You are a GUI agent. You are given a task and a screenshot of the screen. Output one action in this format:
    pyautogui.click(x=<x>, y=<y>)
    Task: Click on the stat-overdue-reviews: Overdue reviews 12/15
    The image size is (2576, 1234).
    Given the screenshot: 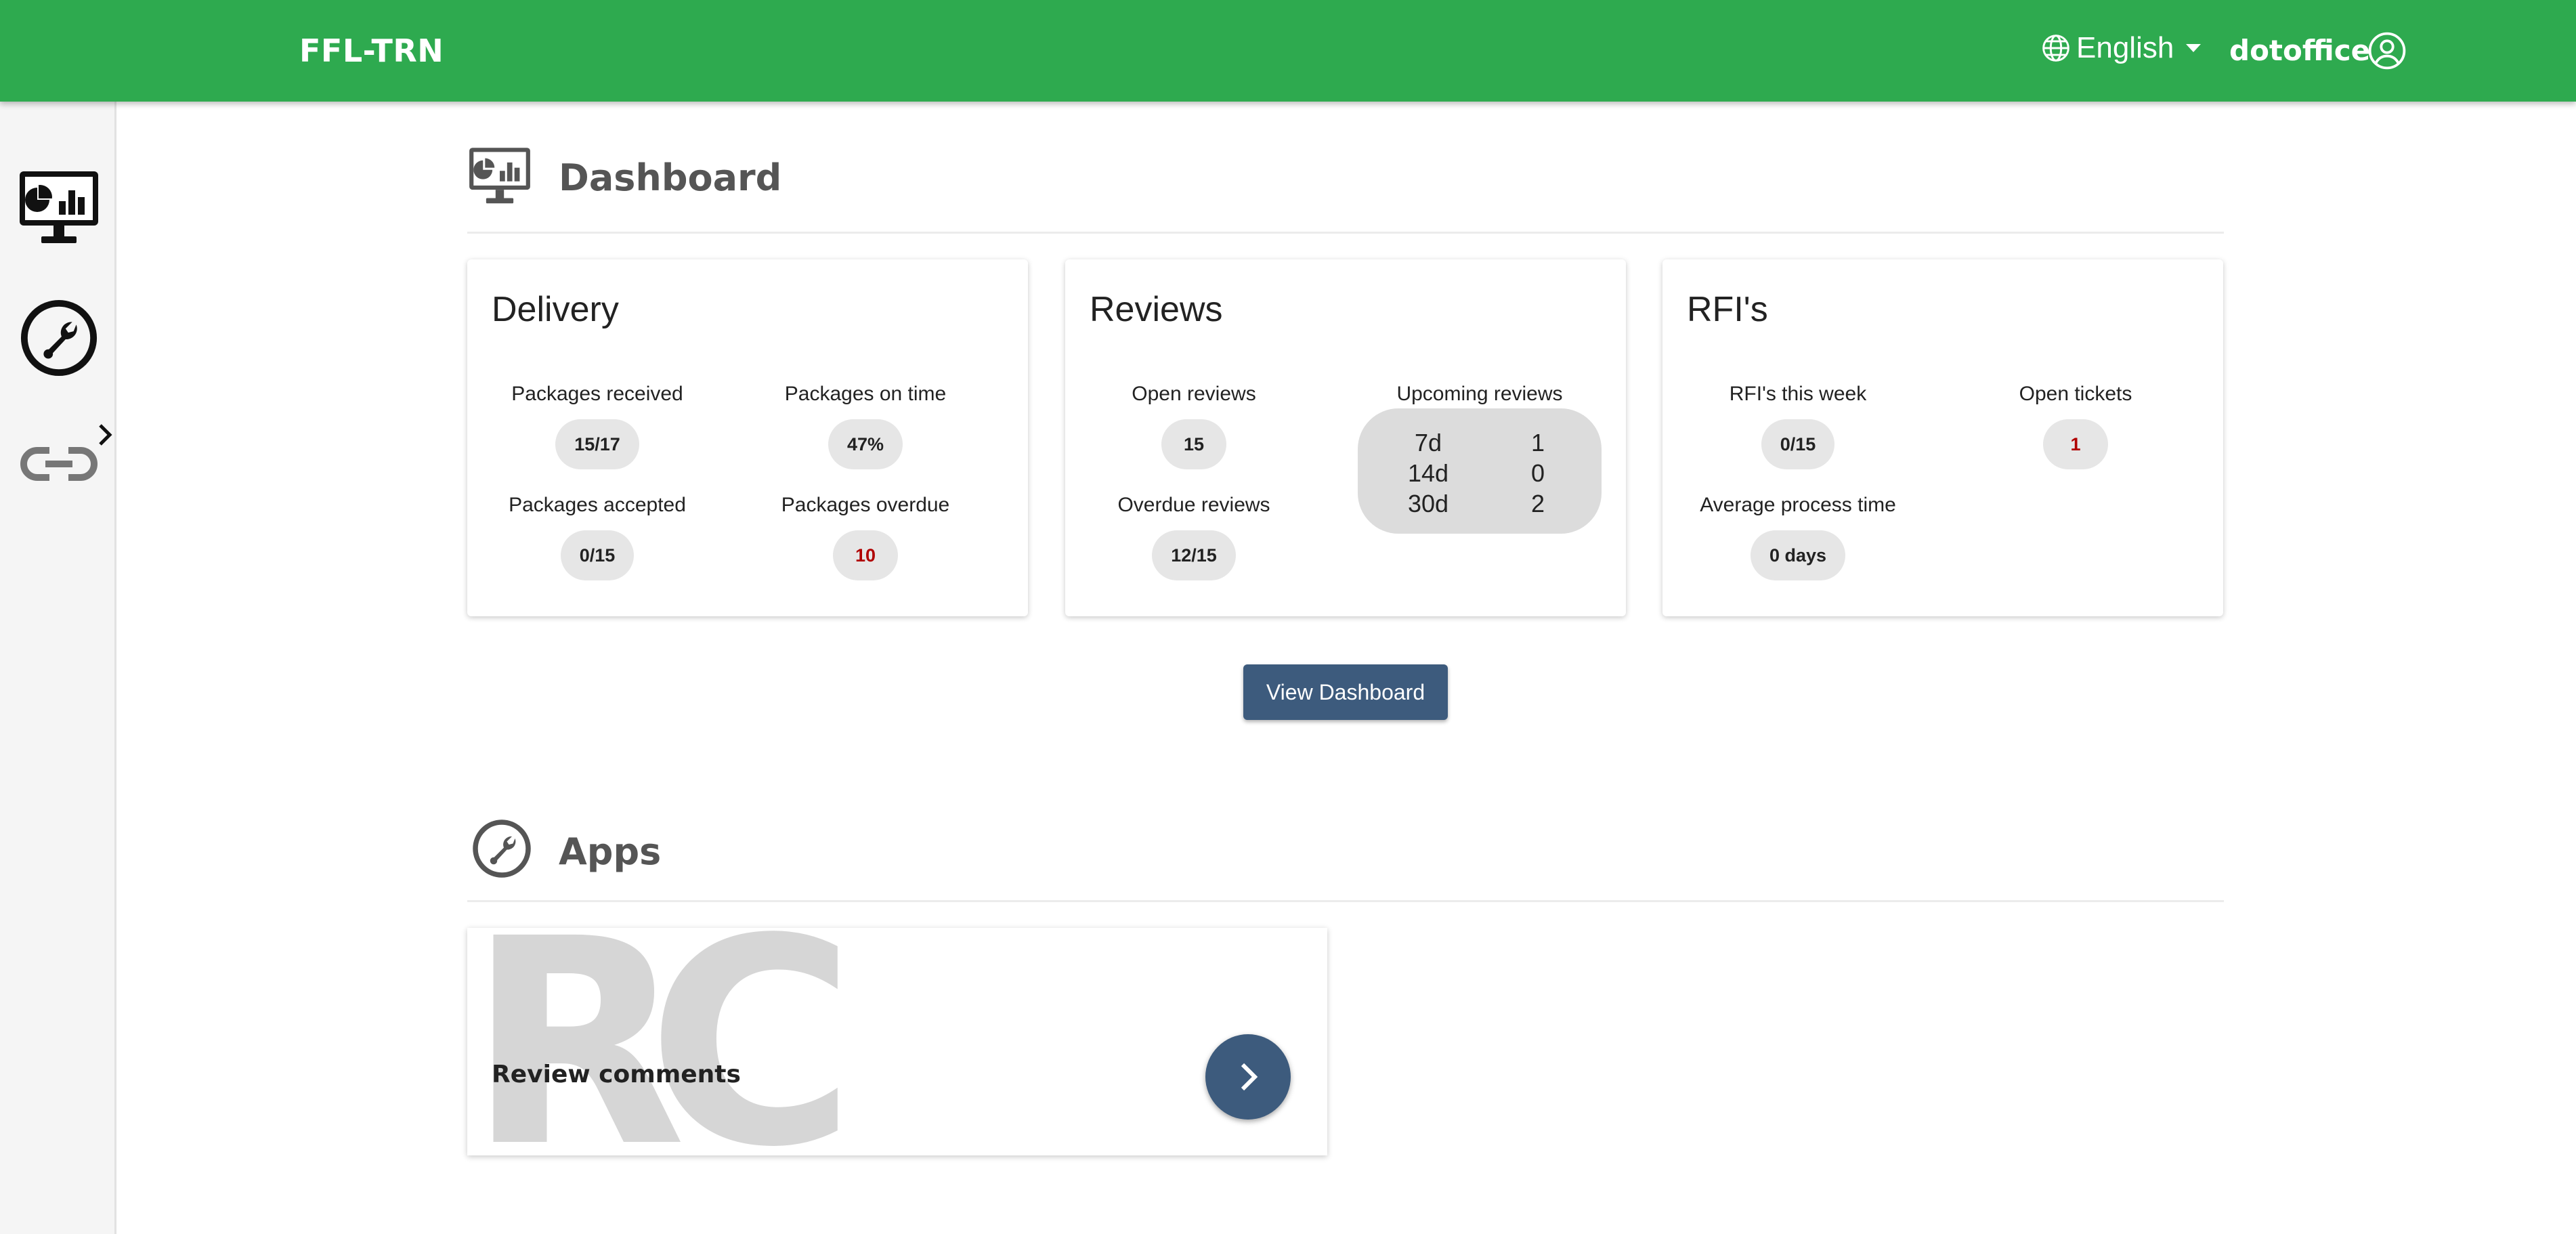 What is the action you would take?
    pyautogui.click(x=1194, y=537)
    